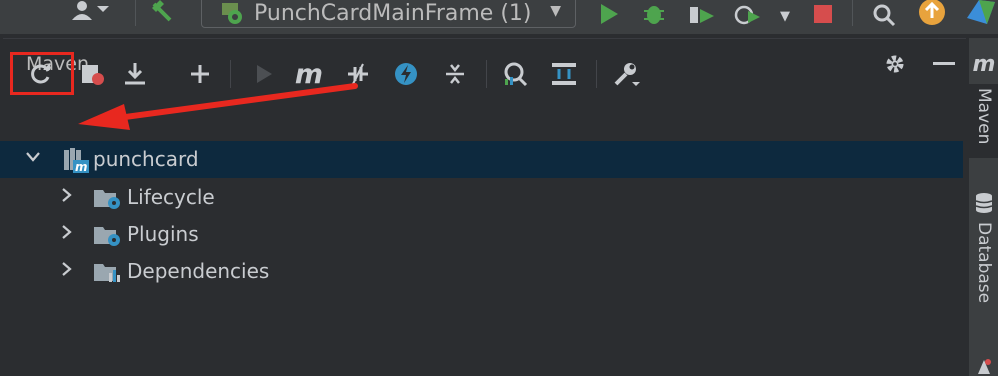 The height and width of the screenshot is (376, 998). What do you see at coordinates (455, 74) in the screenshot?
I see `collapse-all-icon` at bounding box center [455, 74].